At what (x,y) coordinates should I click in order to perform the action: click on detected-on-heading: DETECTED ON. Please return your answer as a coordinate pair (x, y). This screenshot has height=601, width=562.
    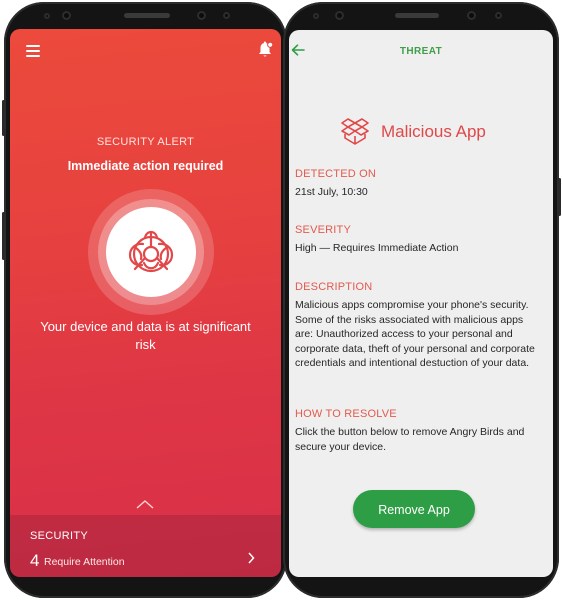
    Looking at the image, I should click on (336, 174).